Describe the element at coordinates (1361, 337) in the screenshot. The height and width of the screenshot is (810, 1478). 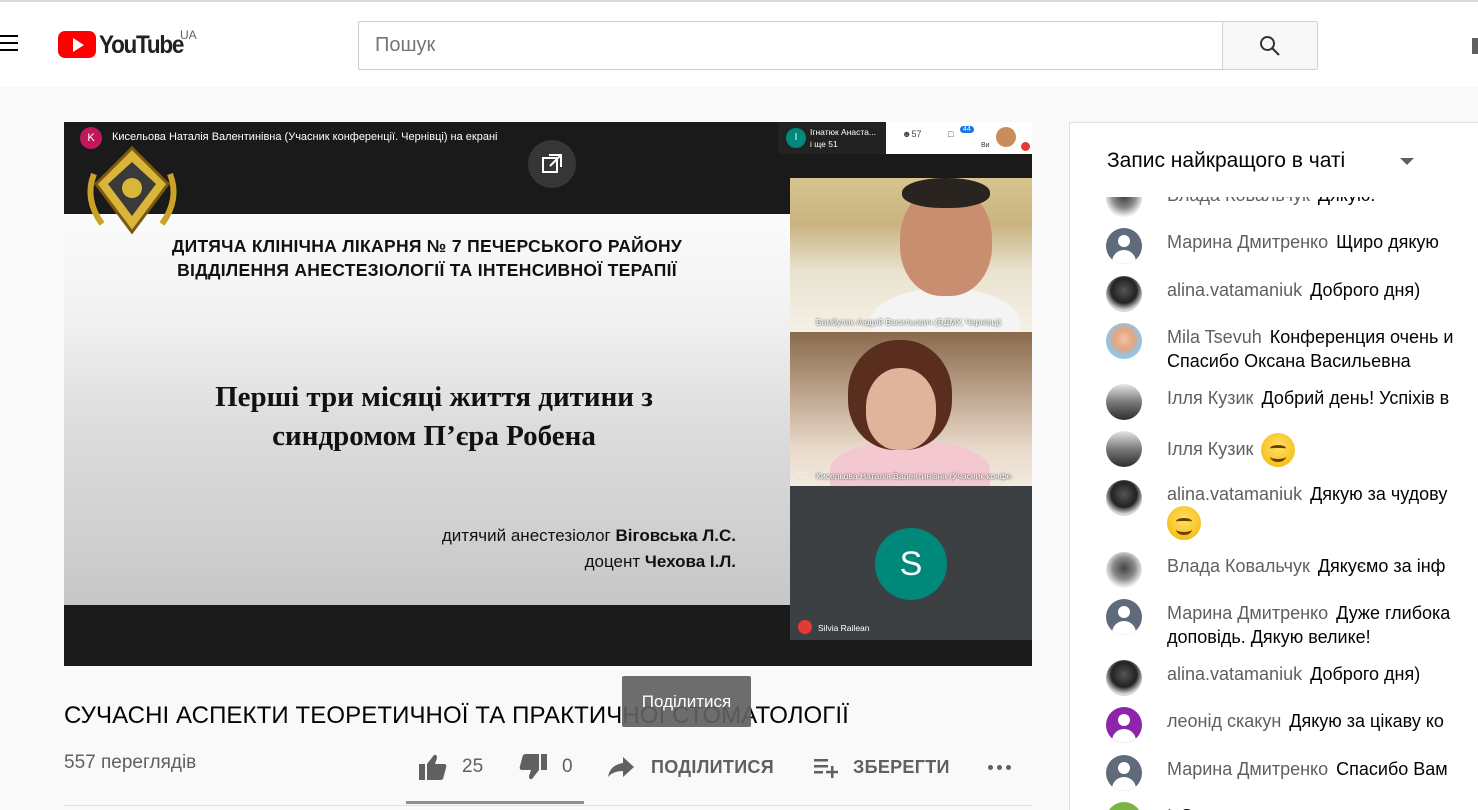
I see `message-body: Конференция очень и` at that location.